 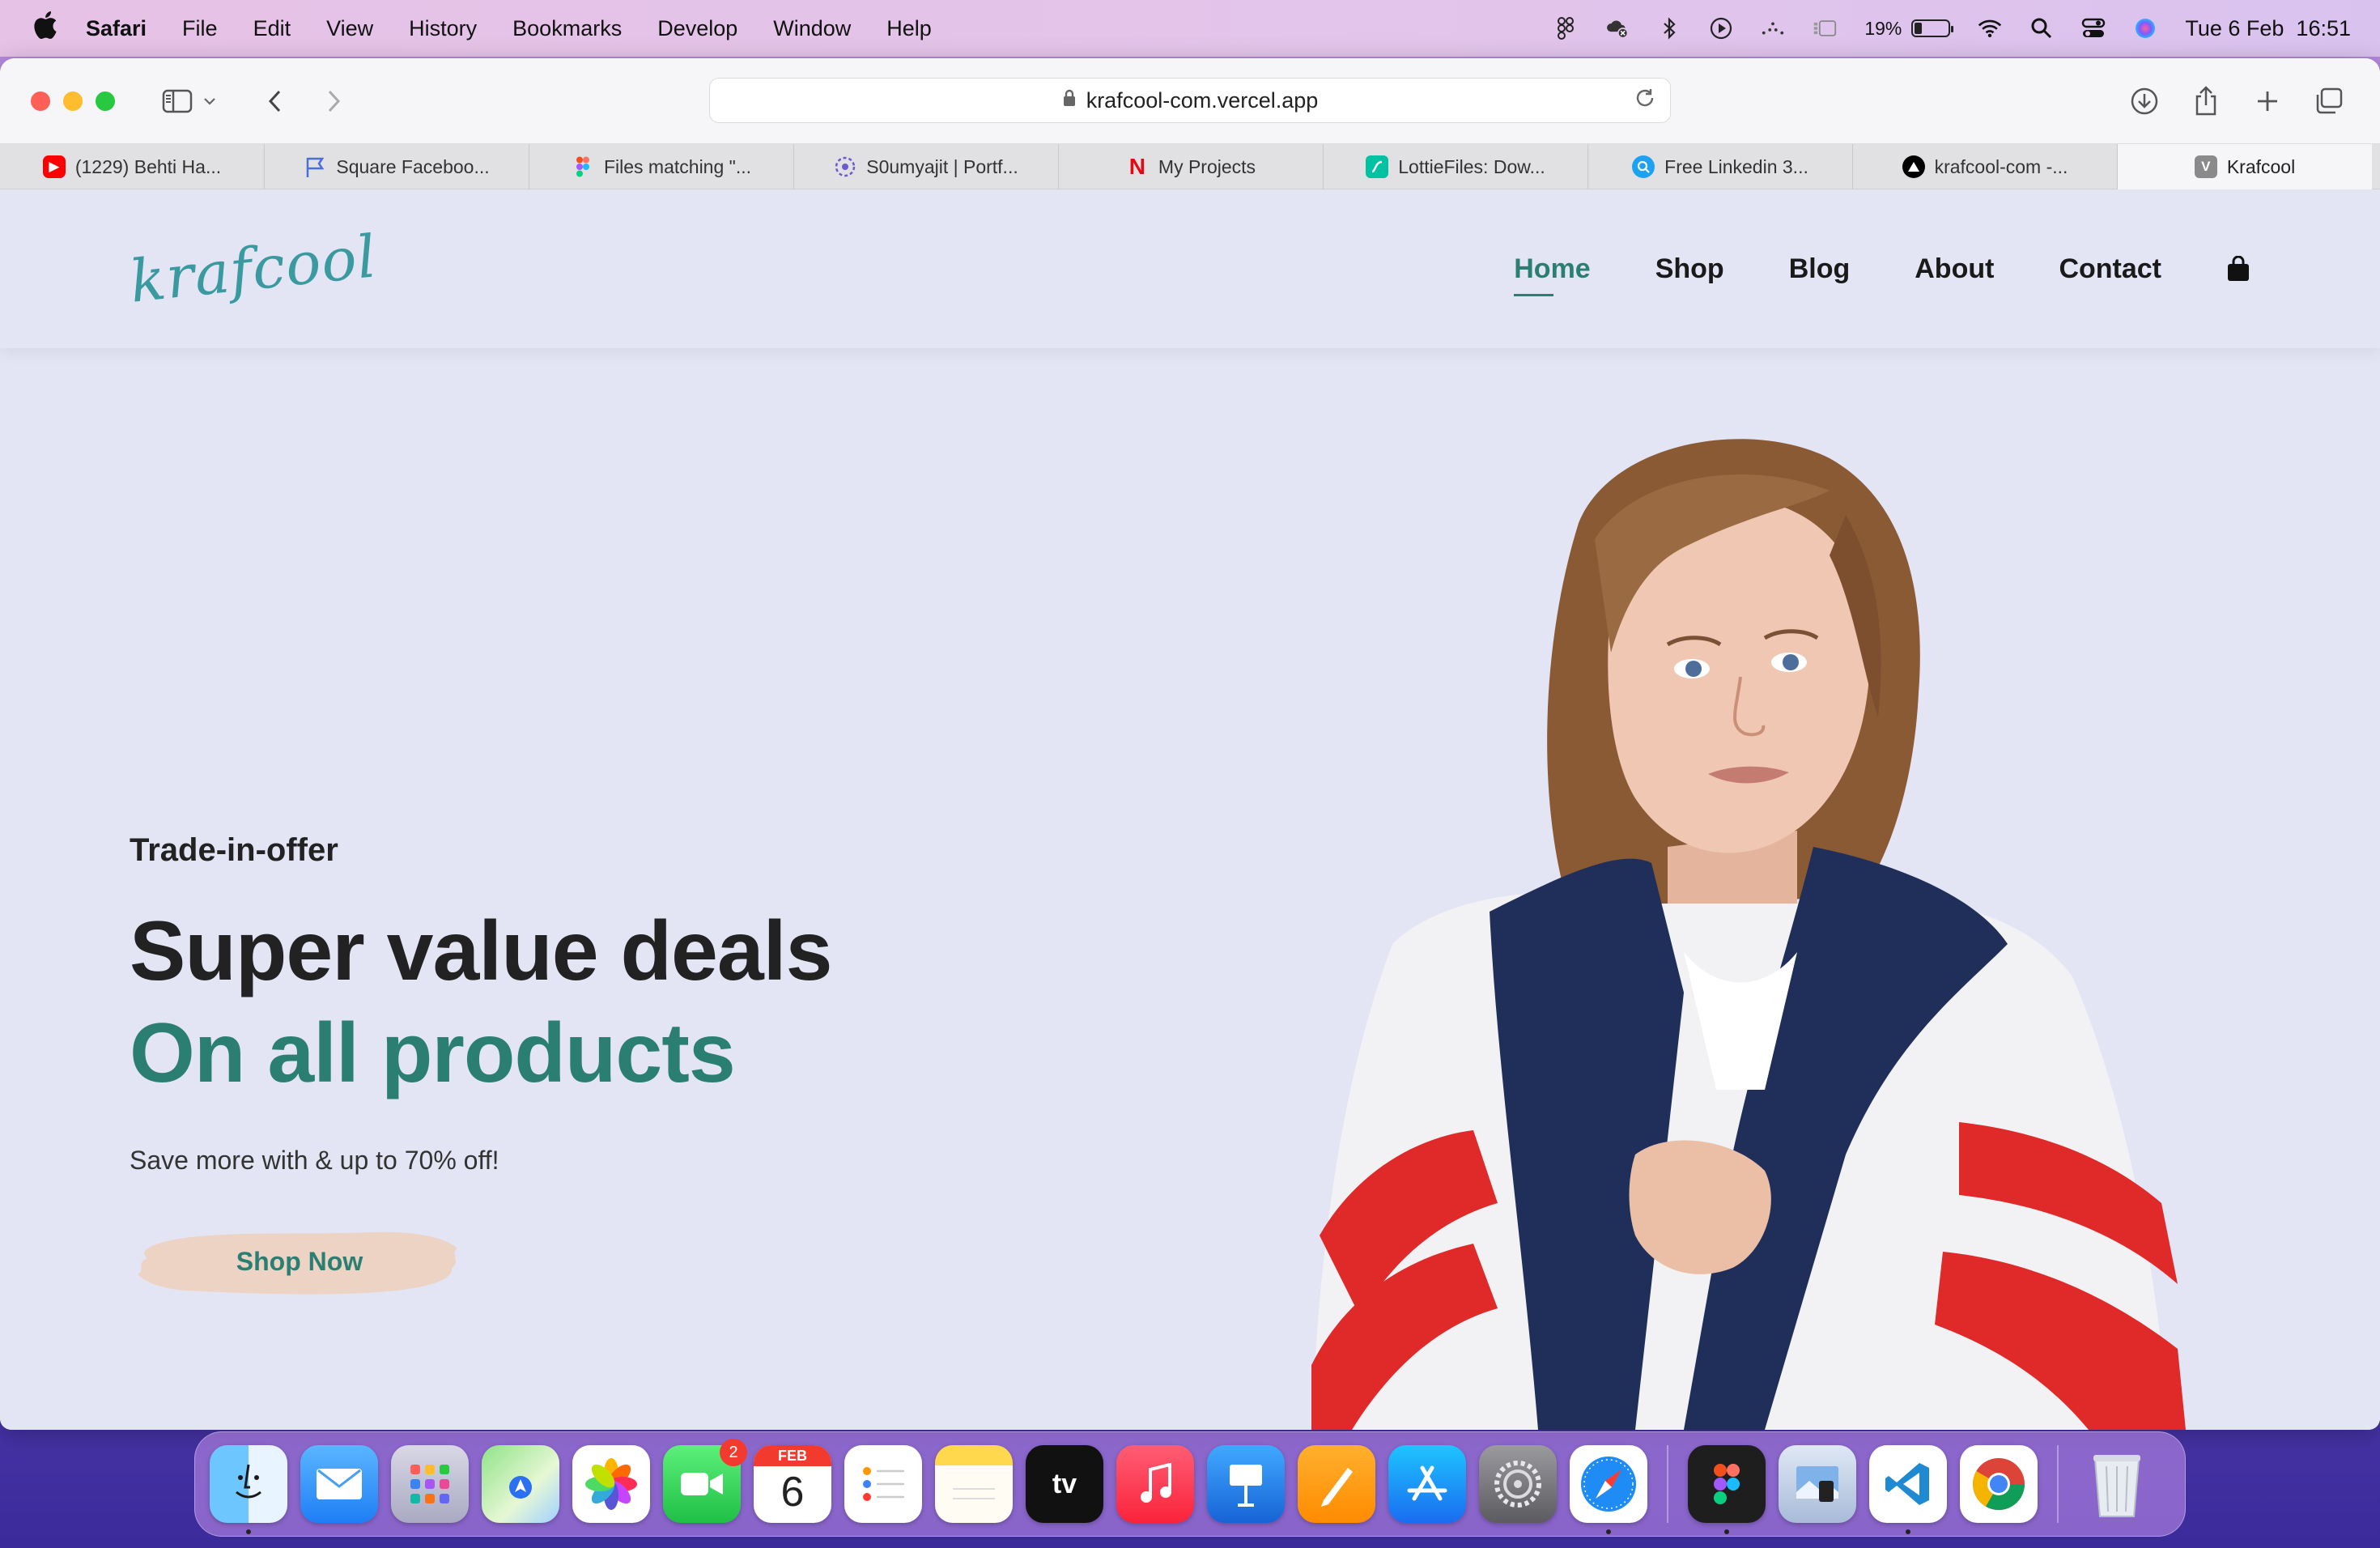 I want to click on site-logo: krafcool, so click(x=253, y=269).